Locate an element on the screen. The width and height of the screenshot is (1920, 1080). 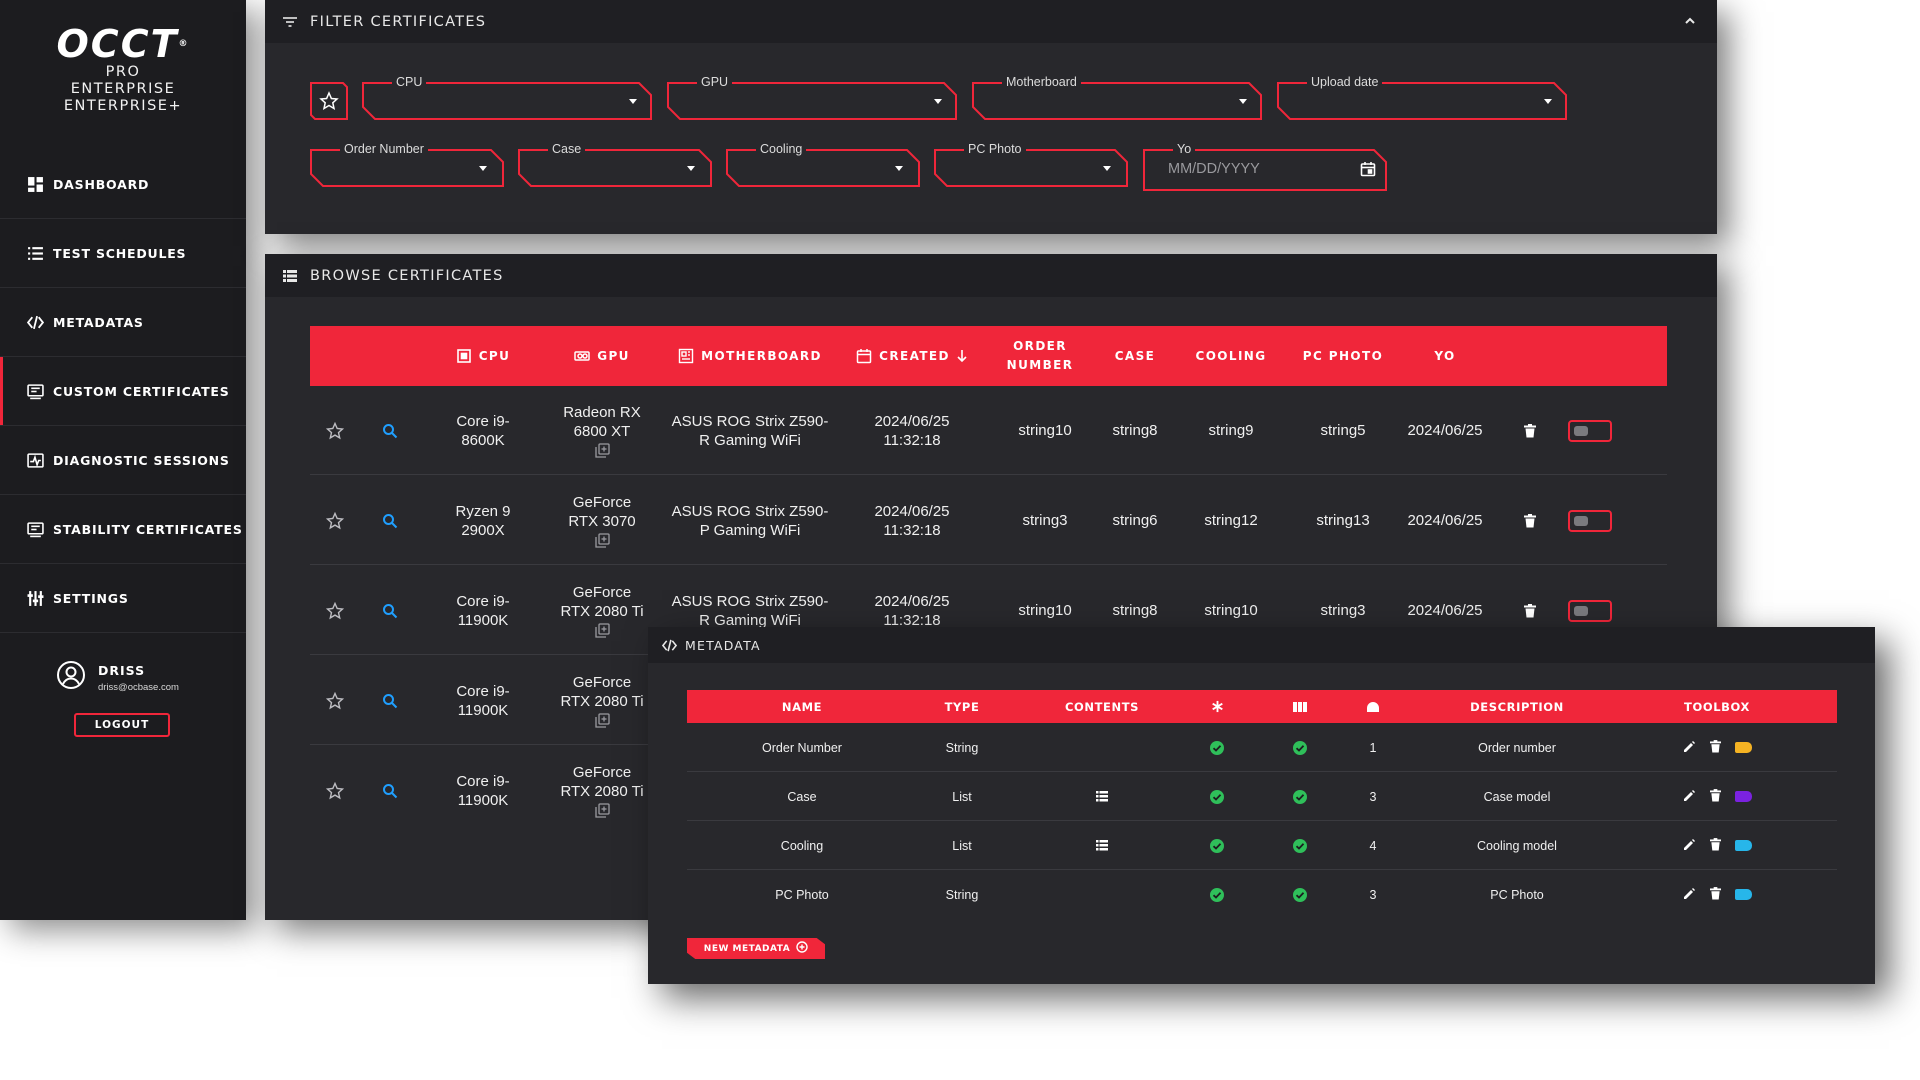
sidebar-item-dashboard: DASHBOARD is located at coordinates (123, 184).